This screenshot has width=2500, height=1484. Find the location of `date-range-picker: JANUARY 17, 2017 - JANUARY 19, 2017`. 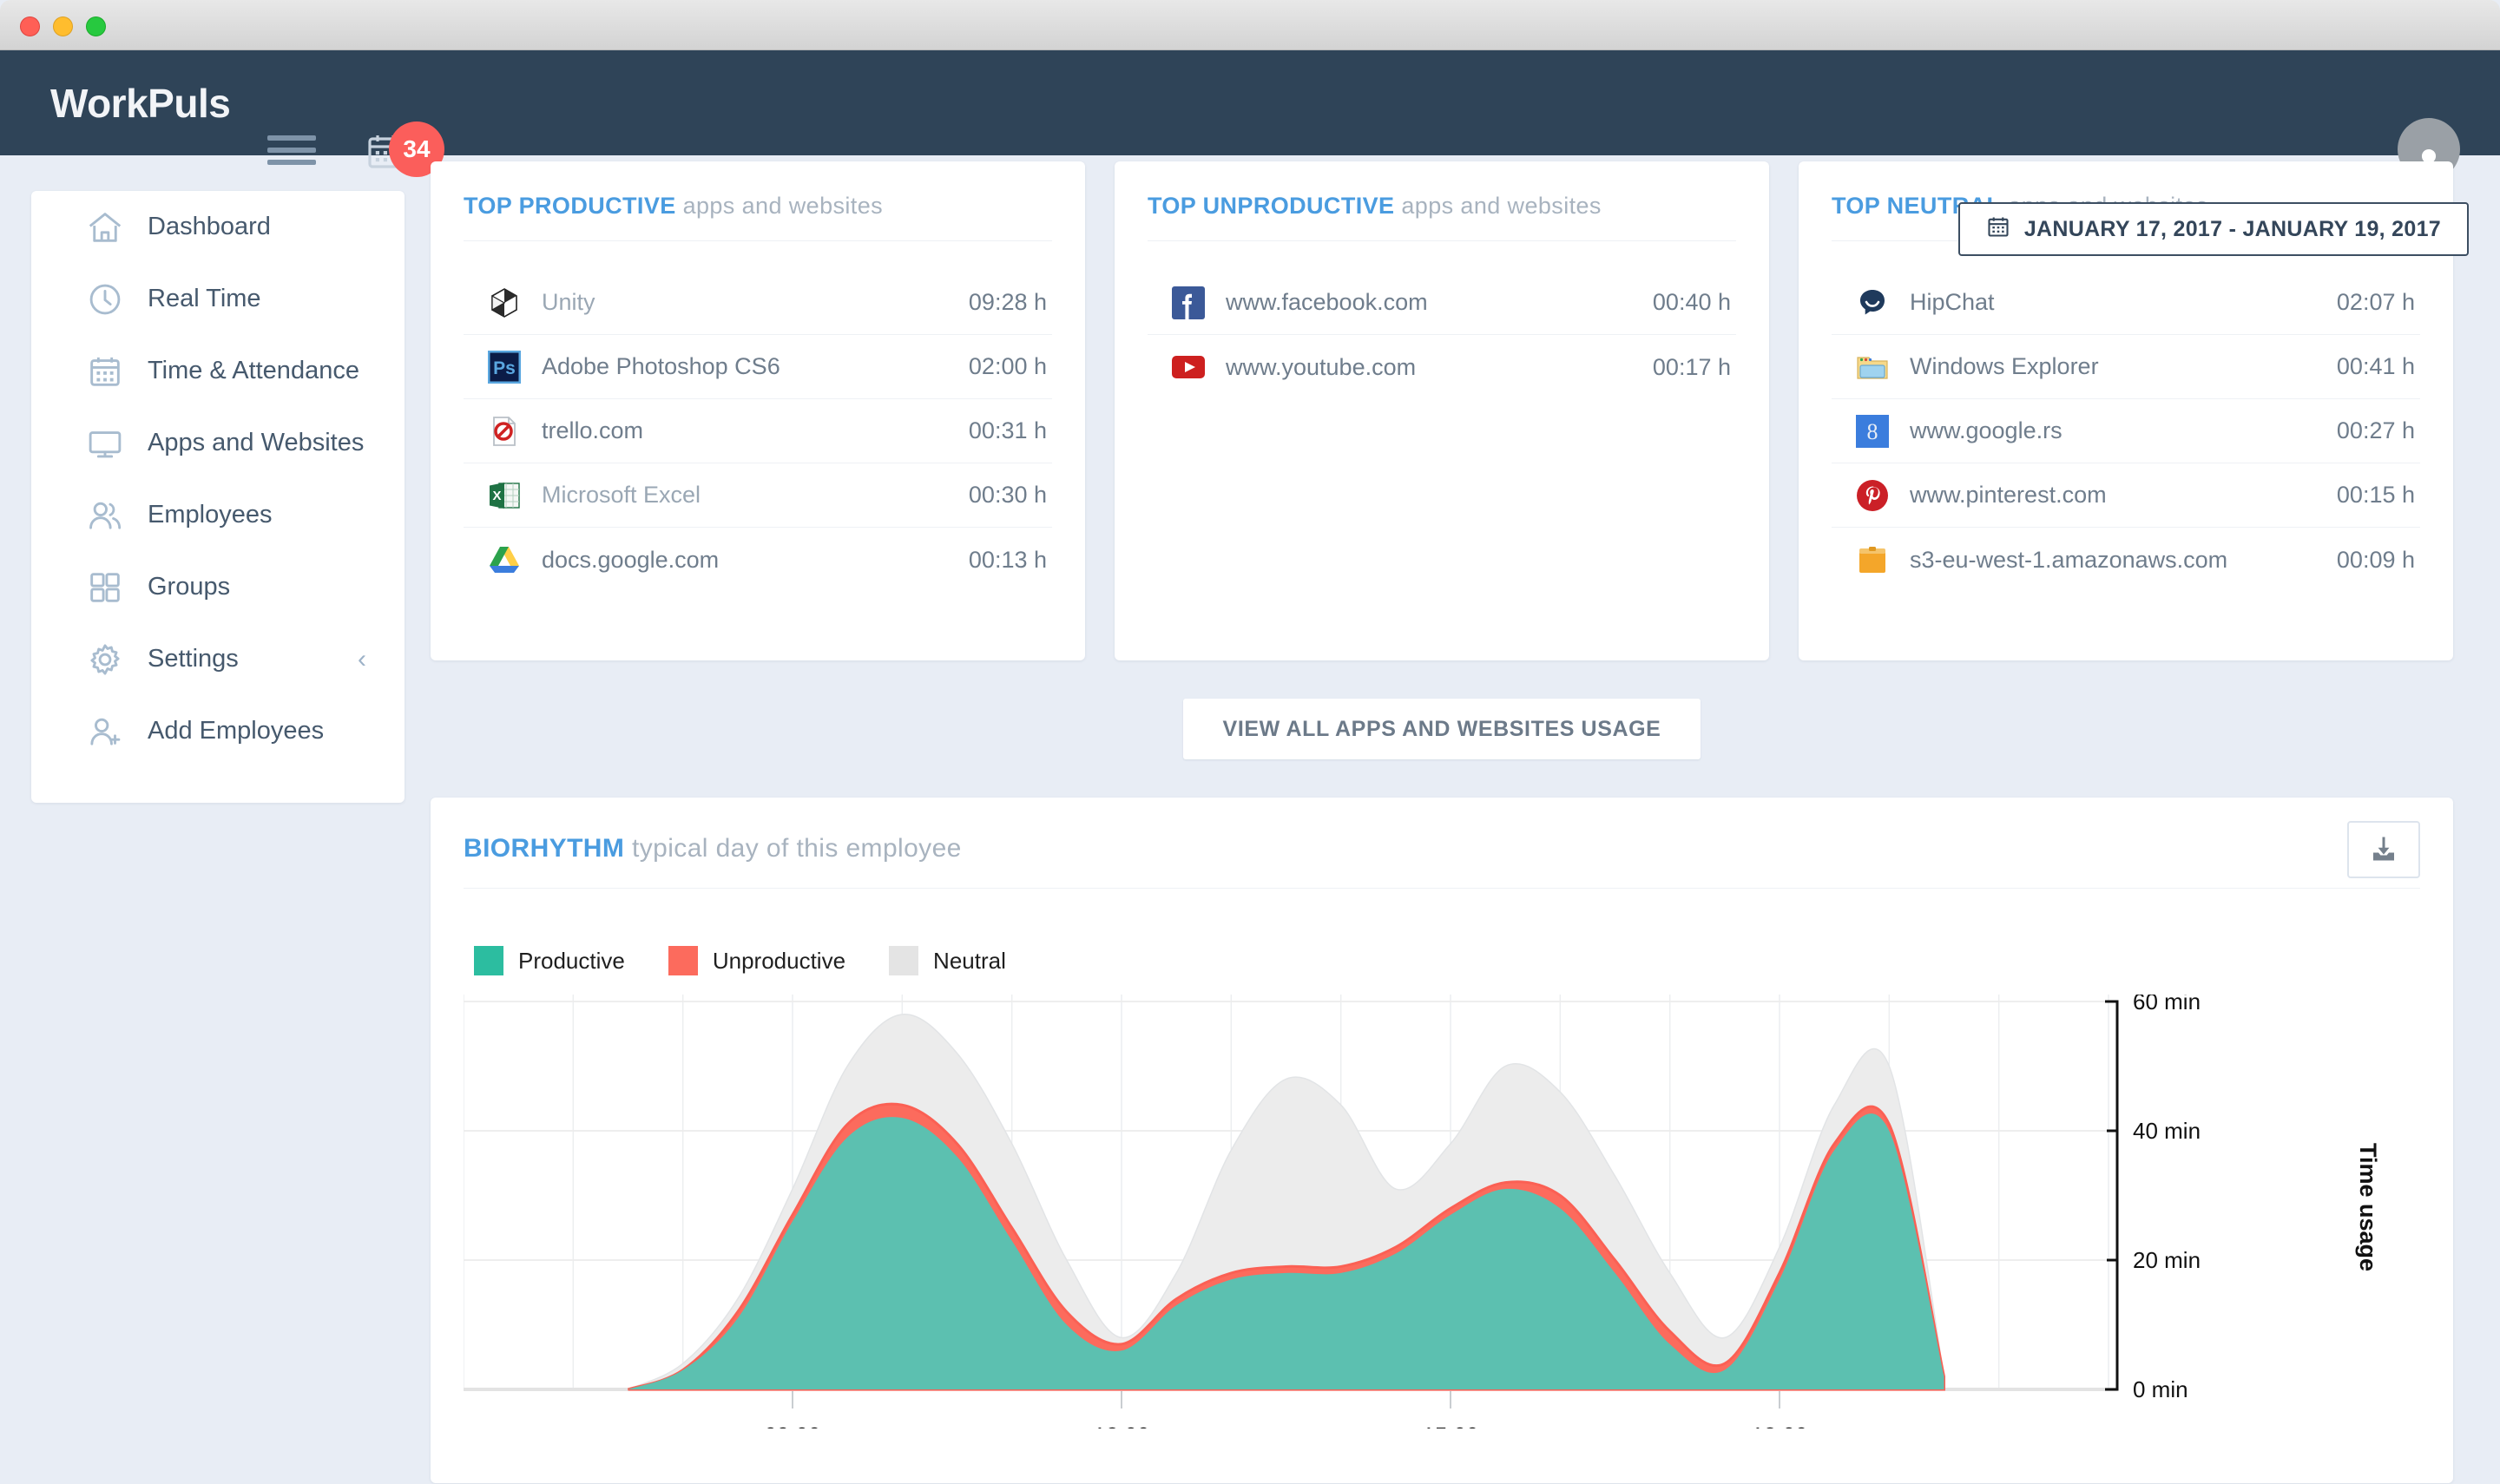

date-range-picker: JANUARY 17, 2017 - JANUARY 19, 2017 is located at coordinates (2213, 229).